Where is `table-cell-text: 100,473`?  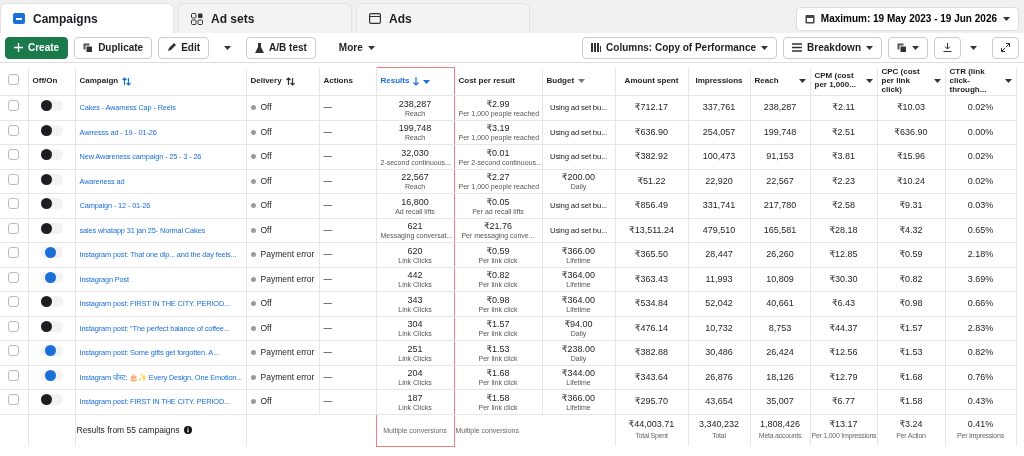 table-cell-text: 100,473 is located at coordinates (719, 157).